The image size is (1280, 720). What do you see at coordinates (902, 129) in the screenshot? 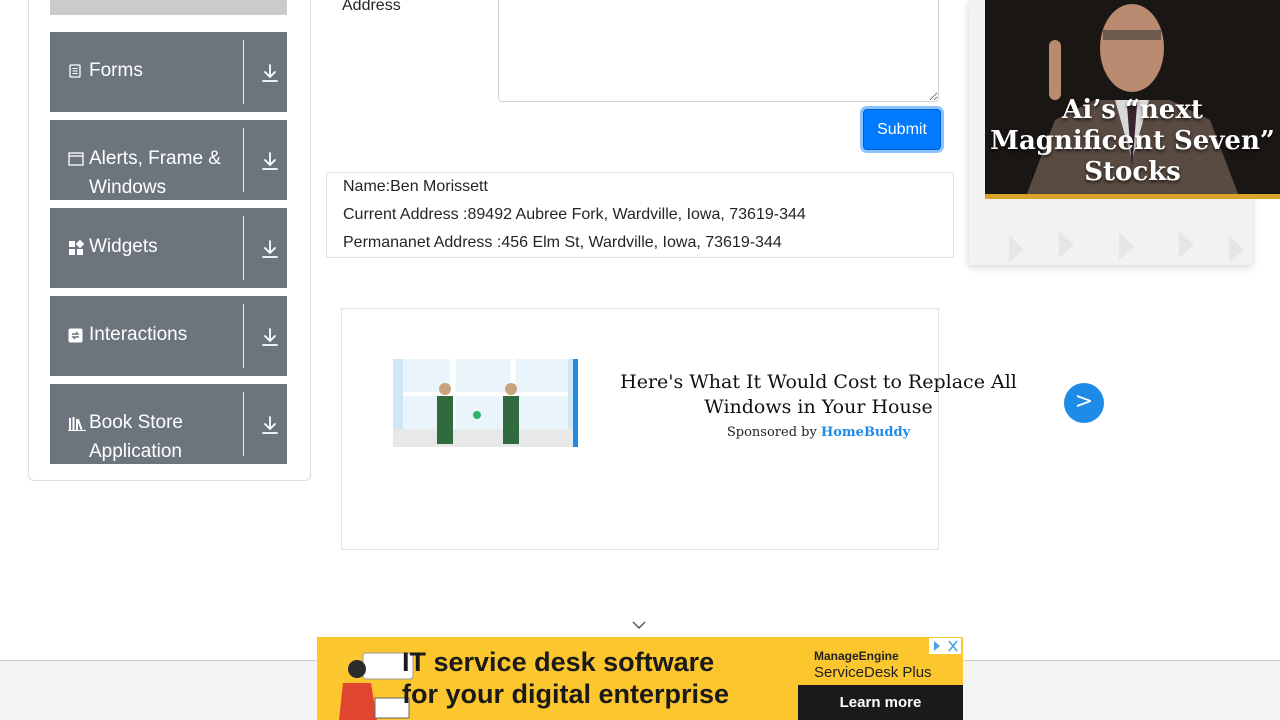
I see `submit-button: Submit` at bounding box center [902, 129].